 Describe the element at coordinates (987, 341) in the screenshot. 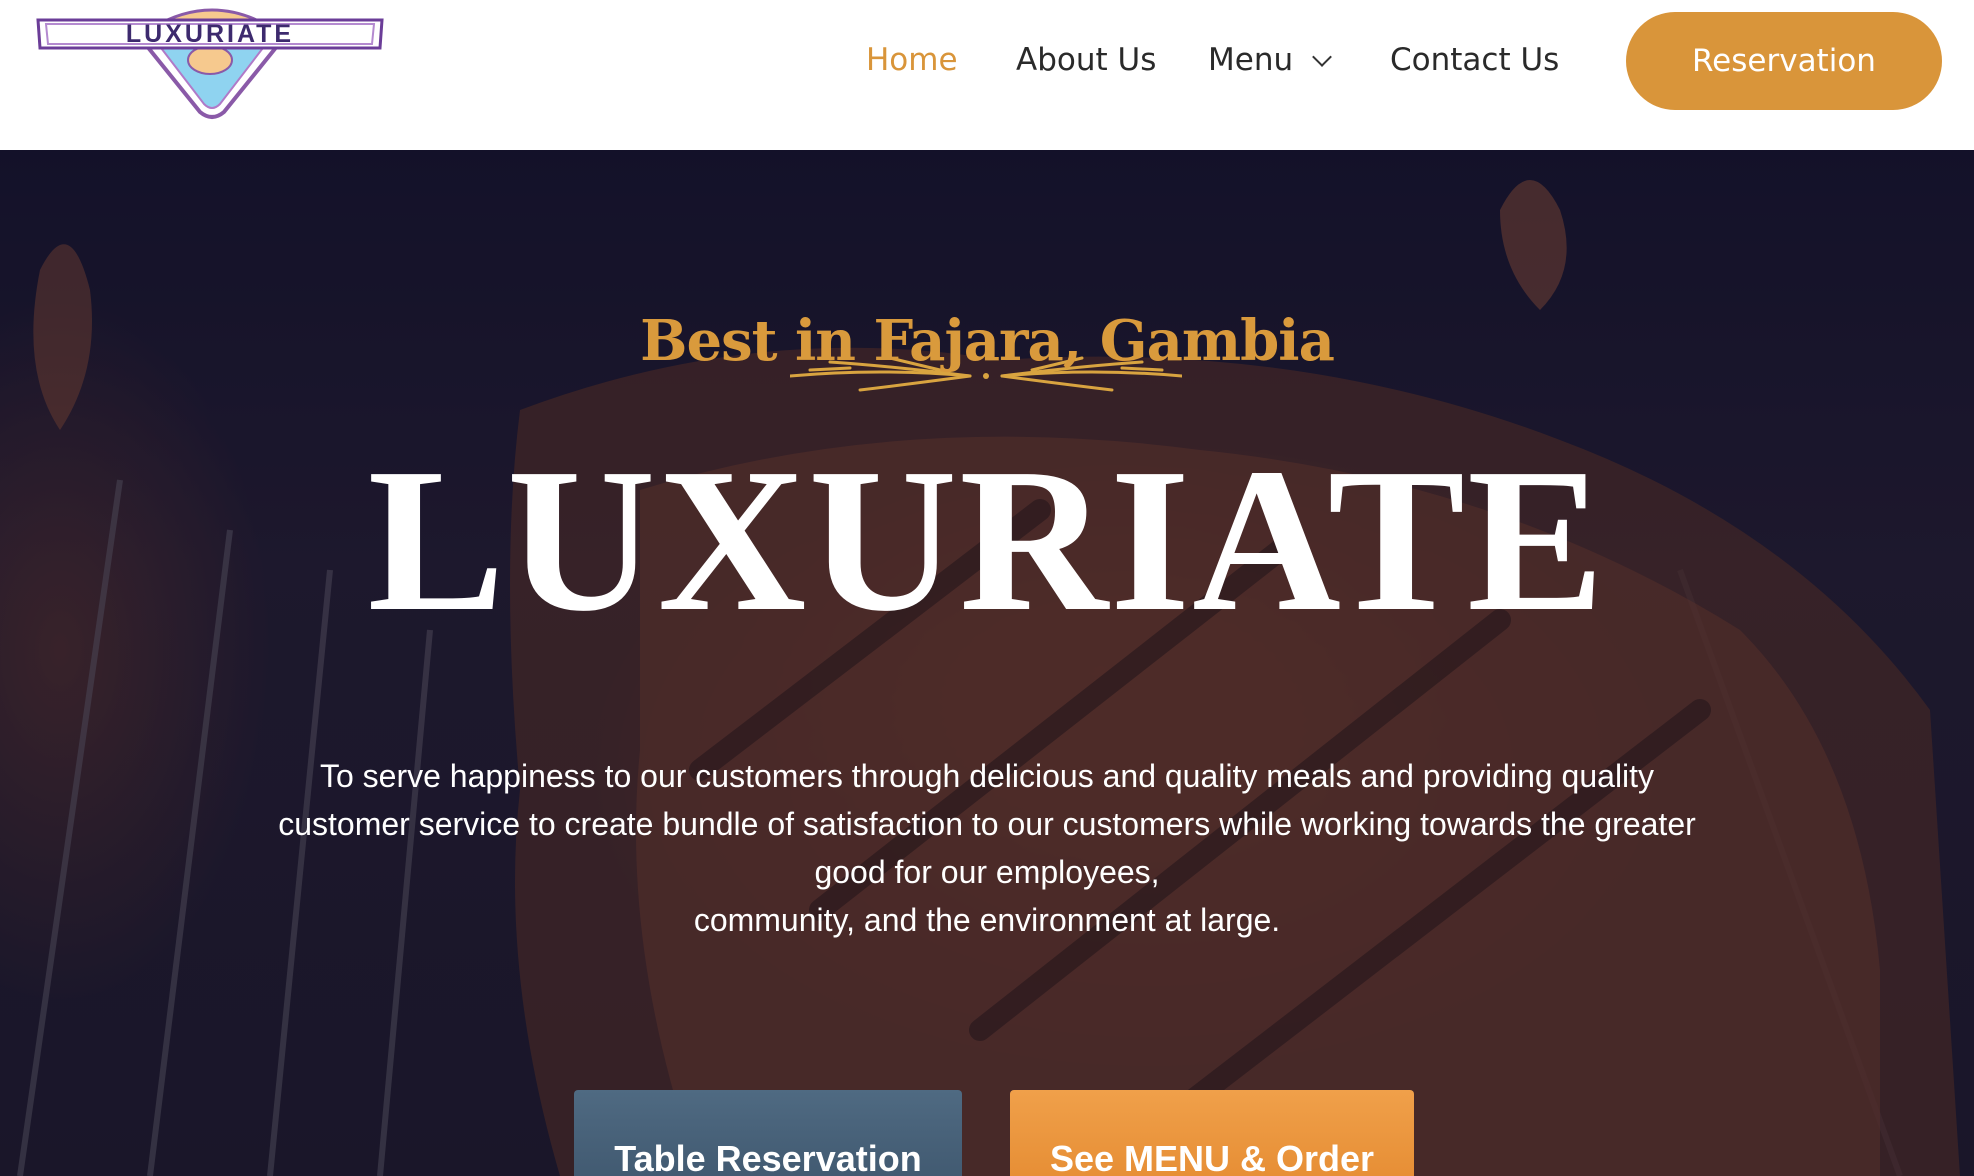

I see `hero-subtitle: Best in Fajara, Gambia` at that location.